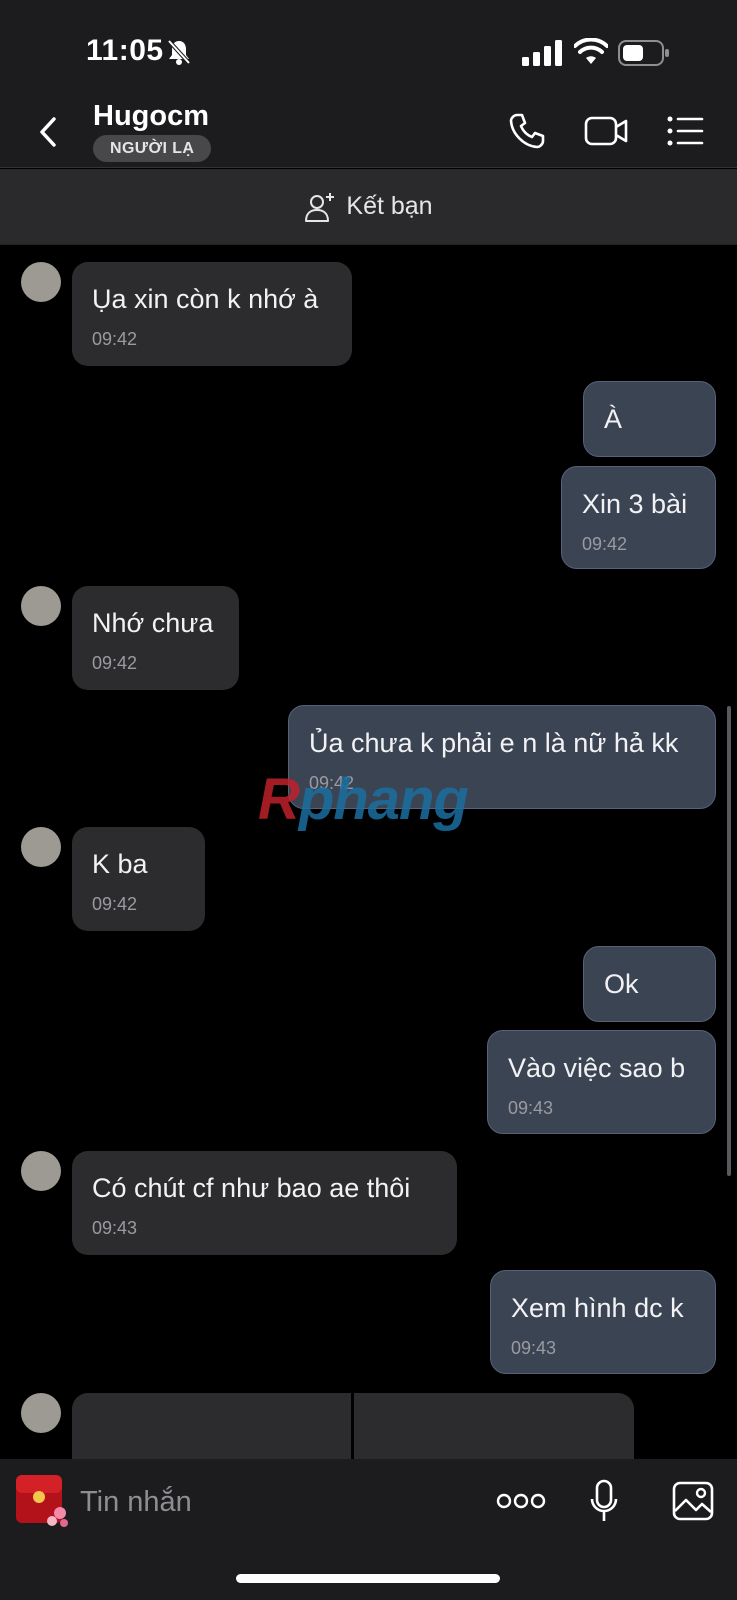 The height and width of the screenshot is (1600, 737). Describe the element at coordinates (527, 131) in the screenshot. I see `phone-icon` at that location.